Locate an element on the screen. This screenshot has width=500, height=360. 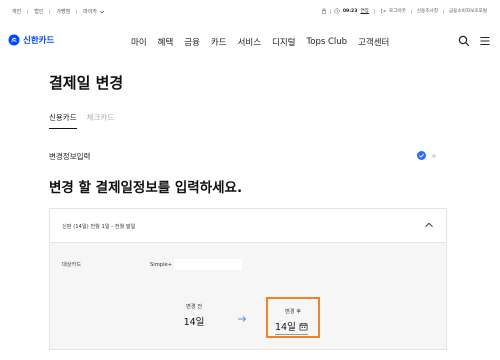
card-type-tabs: 신용카드 체크카드 is located at coordinates (81, 120).